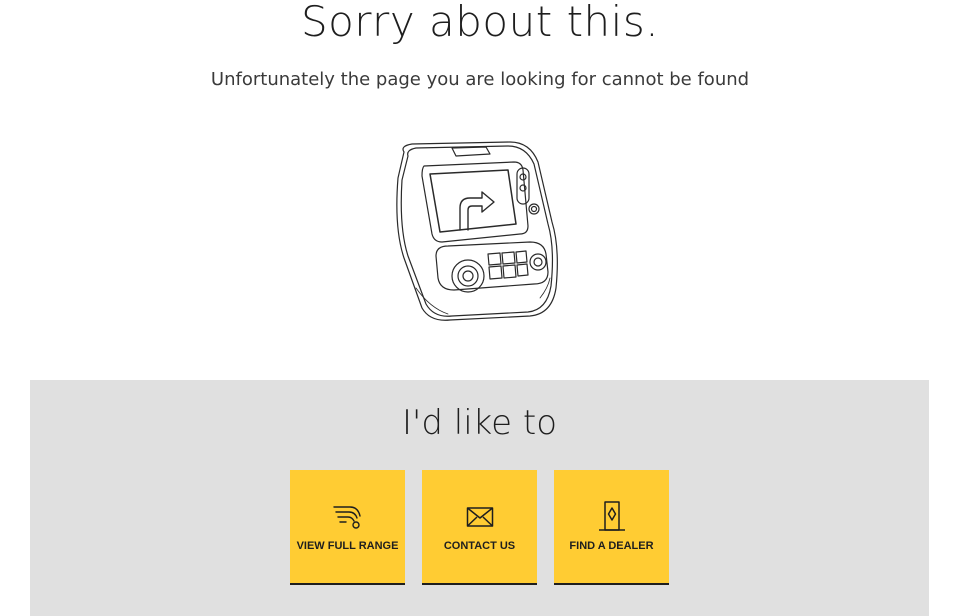  I want to click on contact-us-button: CONTACT US, so click(479, 527).